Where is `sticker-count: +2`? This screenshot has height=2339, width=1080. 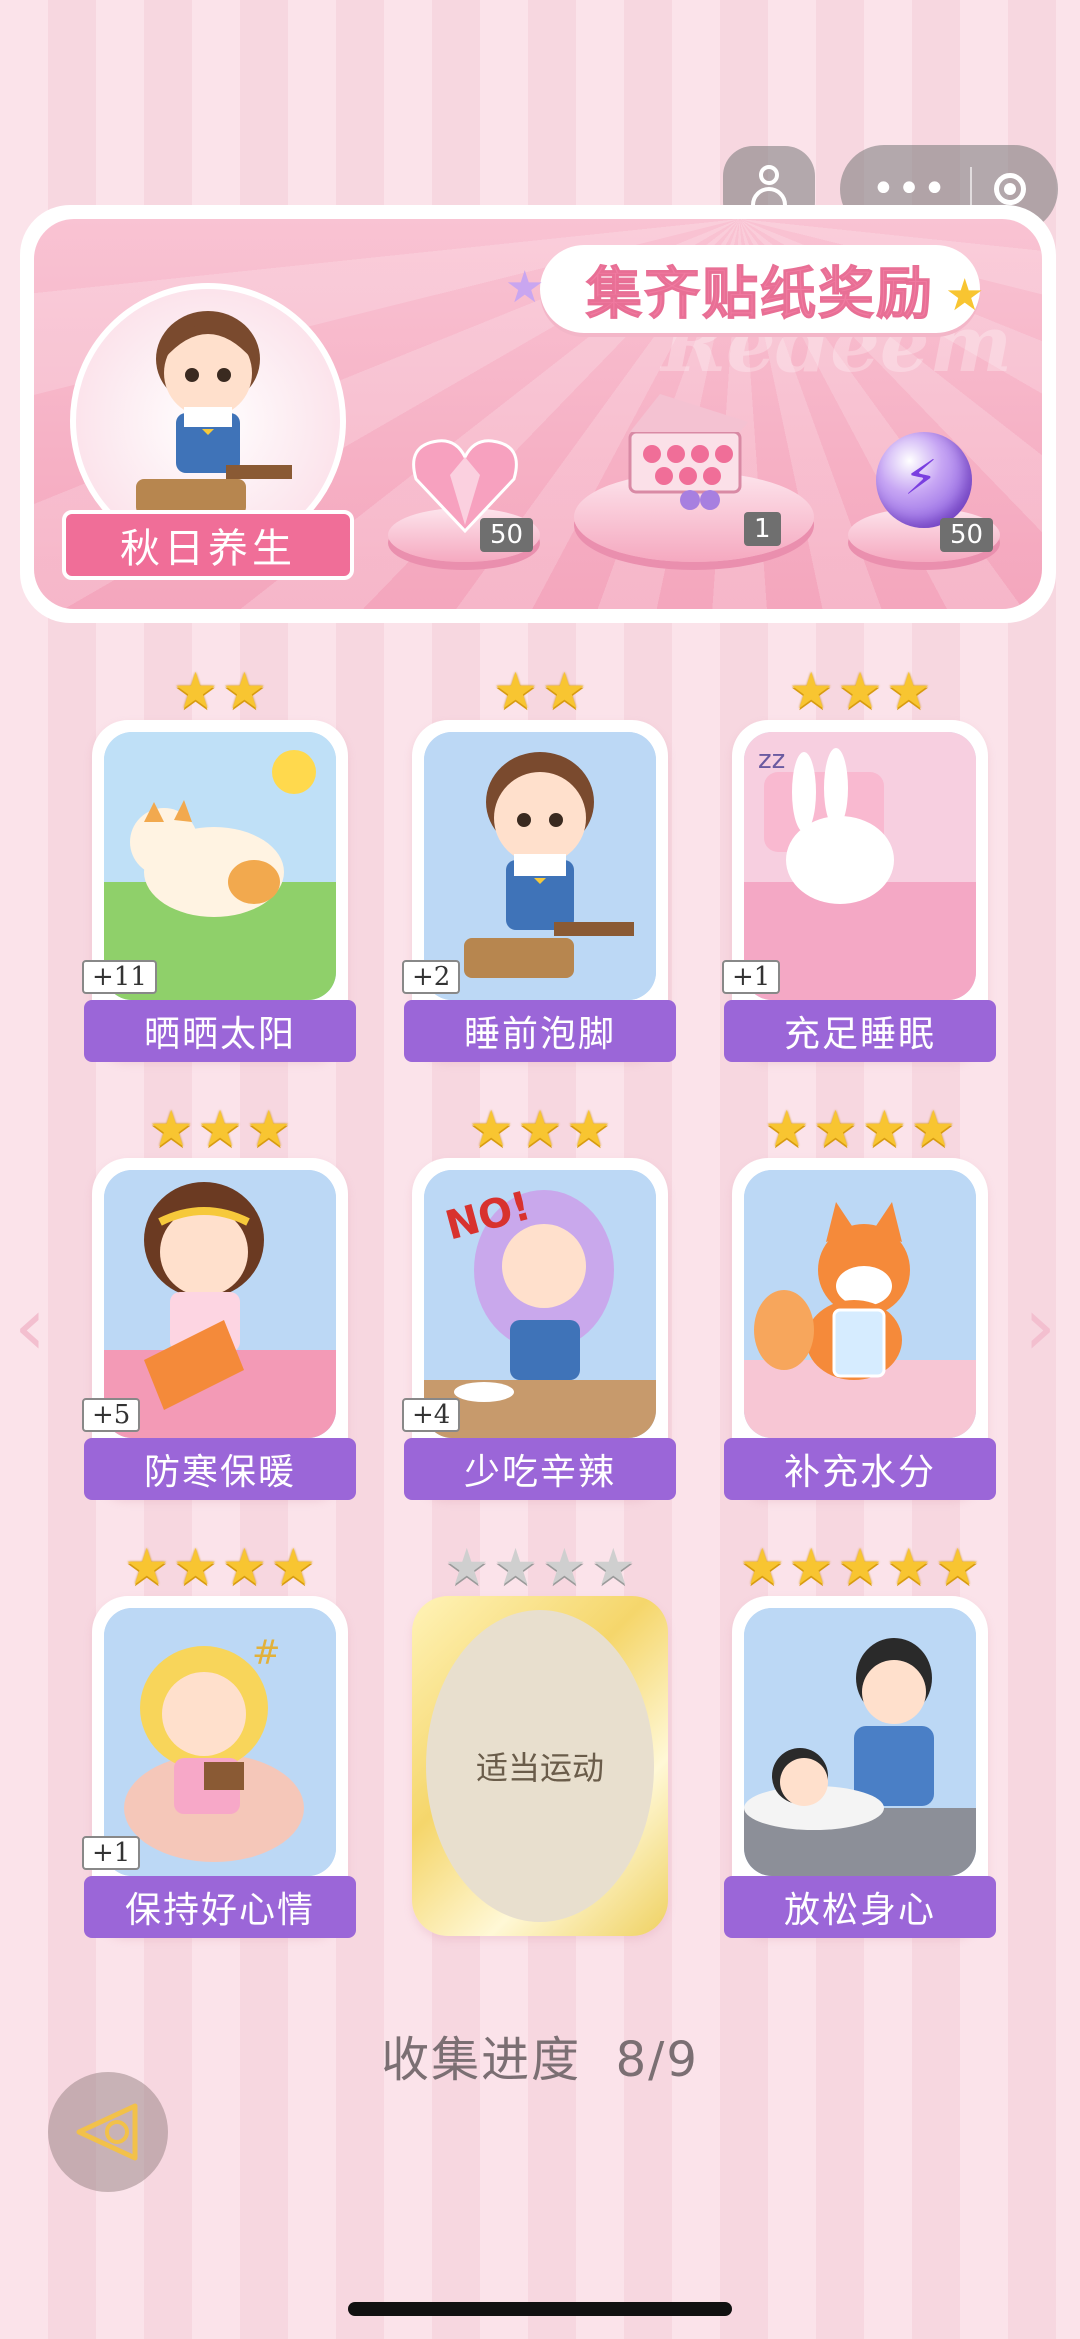
sticker-count: +2 is located at coordinates (431, 977).